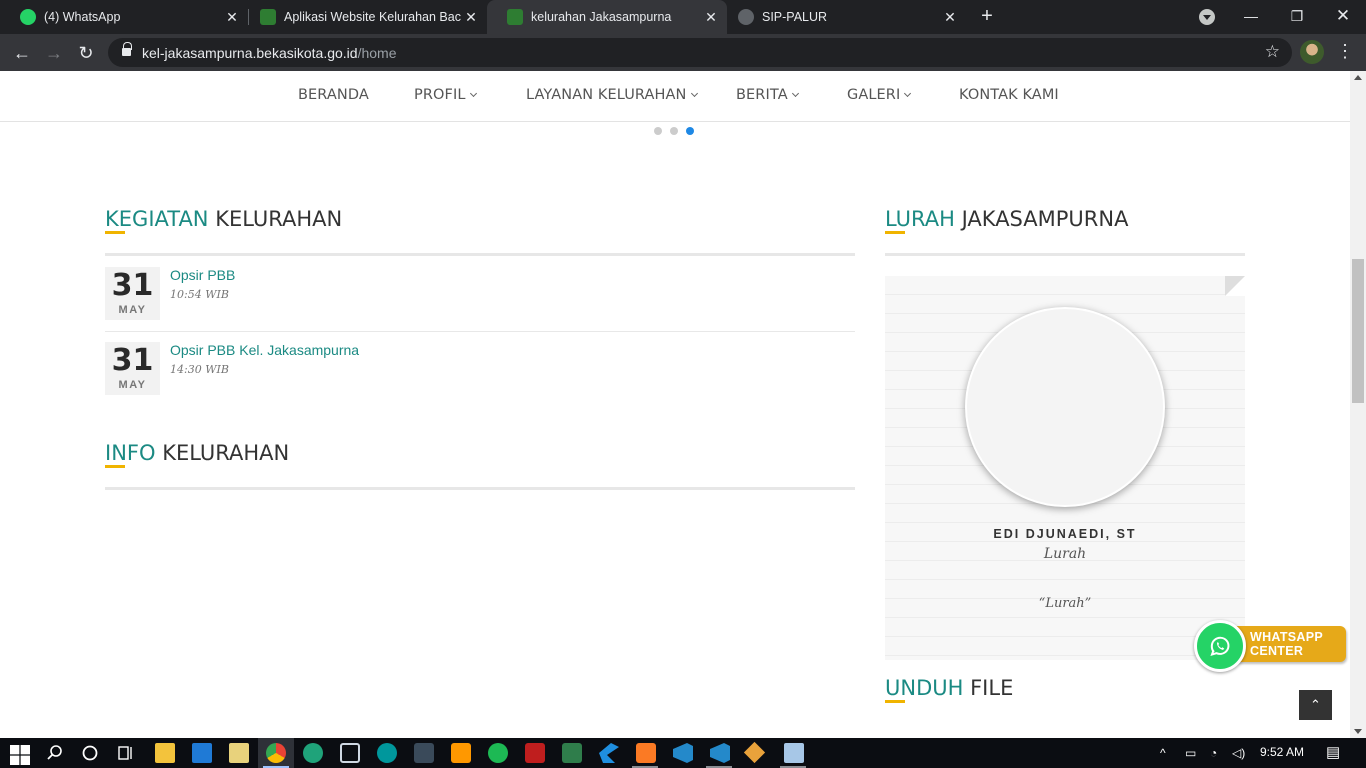 This screenshot has height=768, width=1366. What do you see at coordinates (1213, 753) in the screenshot?
I see `wifi-icon: ◔` at bounding box center [1213, 753].